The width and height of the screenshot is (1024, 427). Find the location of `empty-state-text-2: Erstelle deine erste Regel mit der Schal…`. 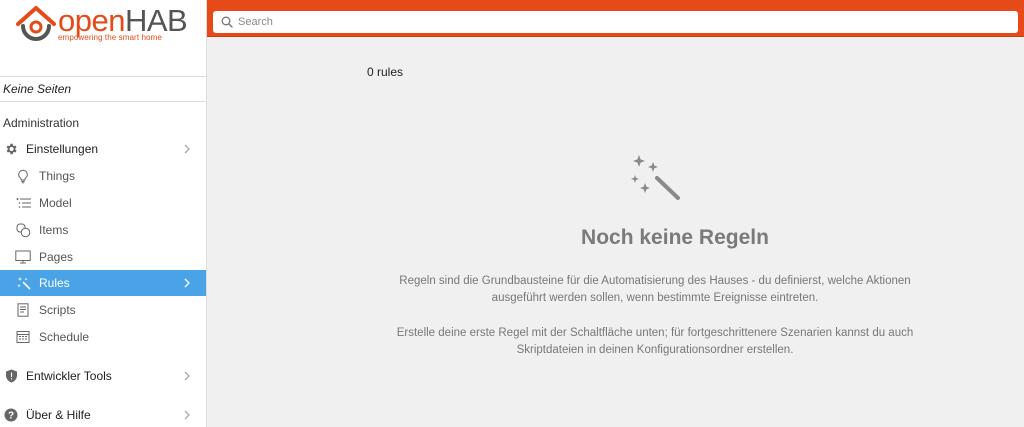

empty-state-text-2: Erstelle deine erste Regel mit der Schal… is located at coordinates (655, 342).